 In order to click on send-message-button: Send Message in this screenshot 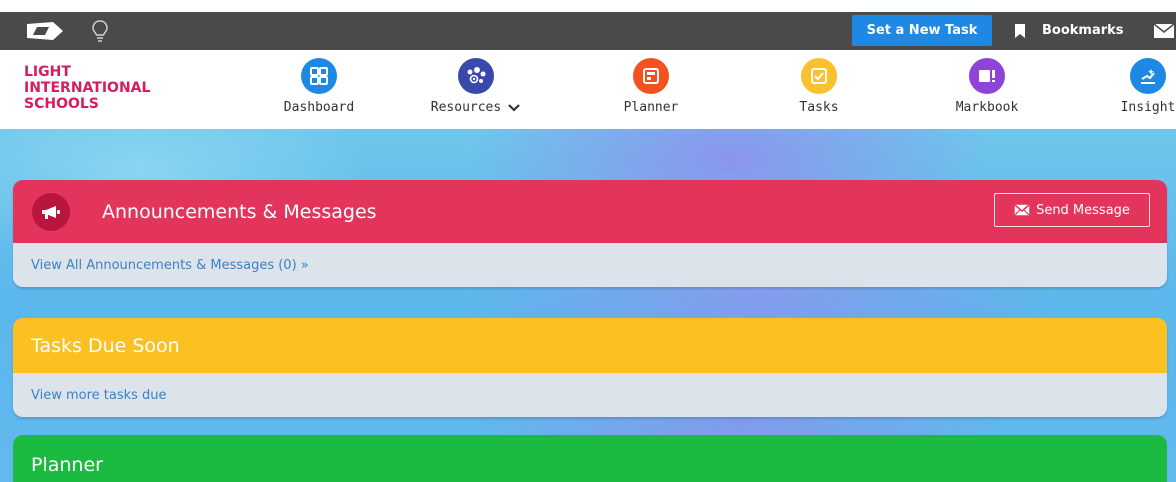, I will do `click(1072, 210)`.